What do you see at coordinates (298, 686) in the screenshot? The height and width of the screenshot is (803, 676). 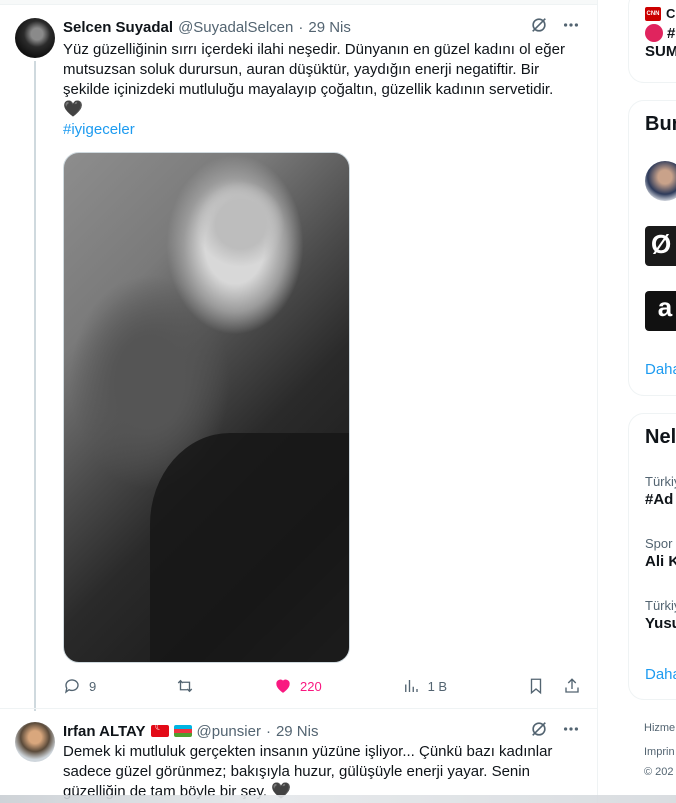 I see `like-button: 220` at bounding box center [298, 686].